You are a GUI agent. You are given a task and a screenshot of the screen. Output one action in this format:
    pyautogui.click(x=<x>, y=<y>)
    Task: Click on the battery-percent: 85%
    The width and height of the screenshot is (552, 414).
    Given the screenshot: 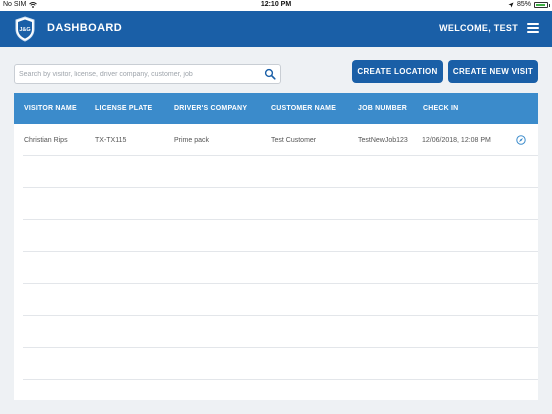 What is the action you would take?
    pyautogui.click(x=523, y=4)
    